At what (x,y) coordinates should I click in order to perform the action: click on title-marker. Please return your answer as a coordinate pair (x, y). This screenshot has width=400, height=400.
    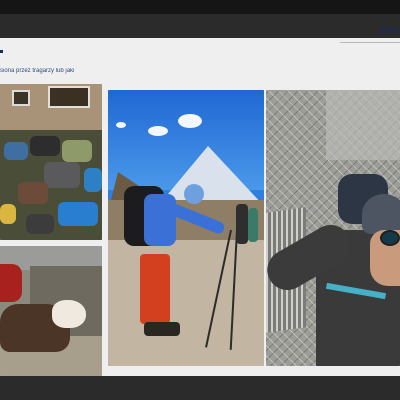
    Looking at the image, I should click on (1, 51).